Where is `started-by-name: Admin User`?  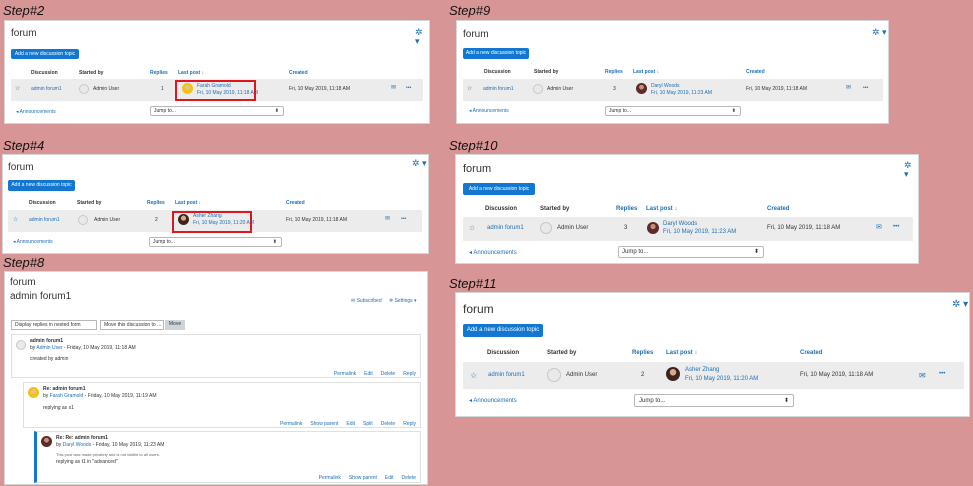
started-by-name: Admin User is located at coordinates (560, 89).